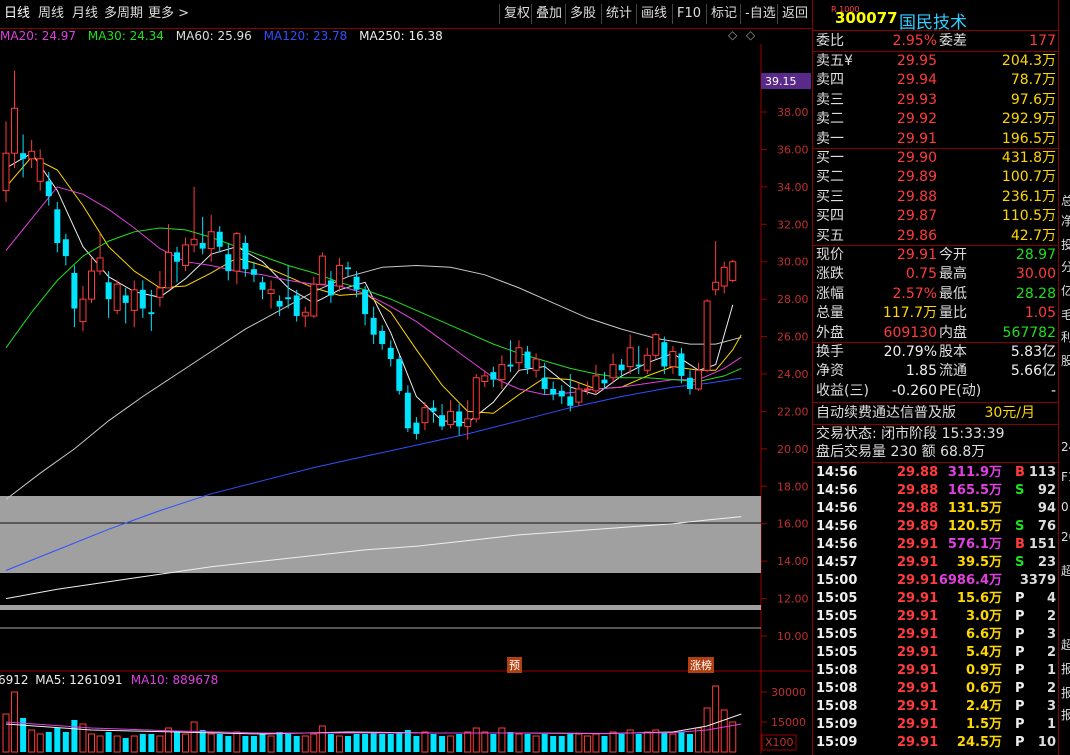  What do you see at coordinates (723, 14) in the screenshot?
I see `mark-button: 标记` at bounding box center [723, 14].